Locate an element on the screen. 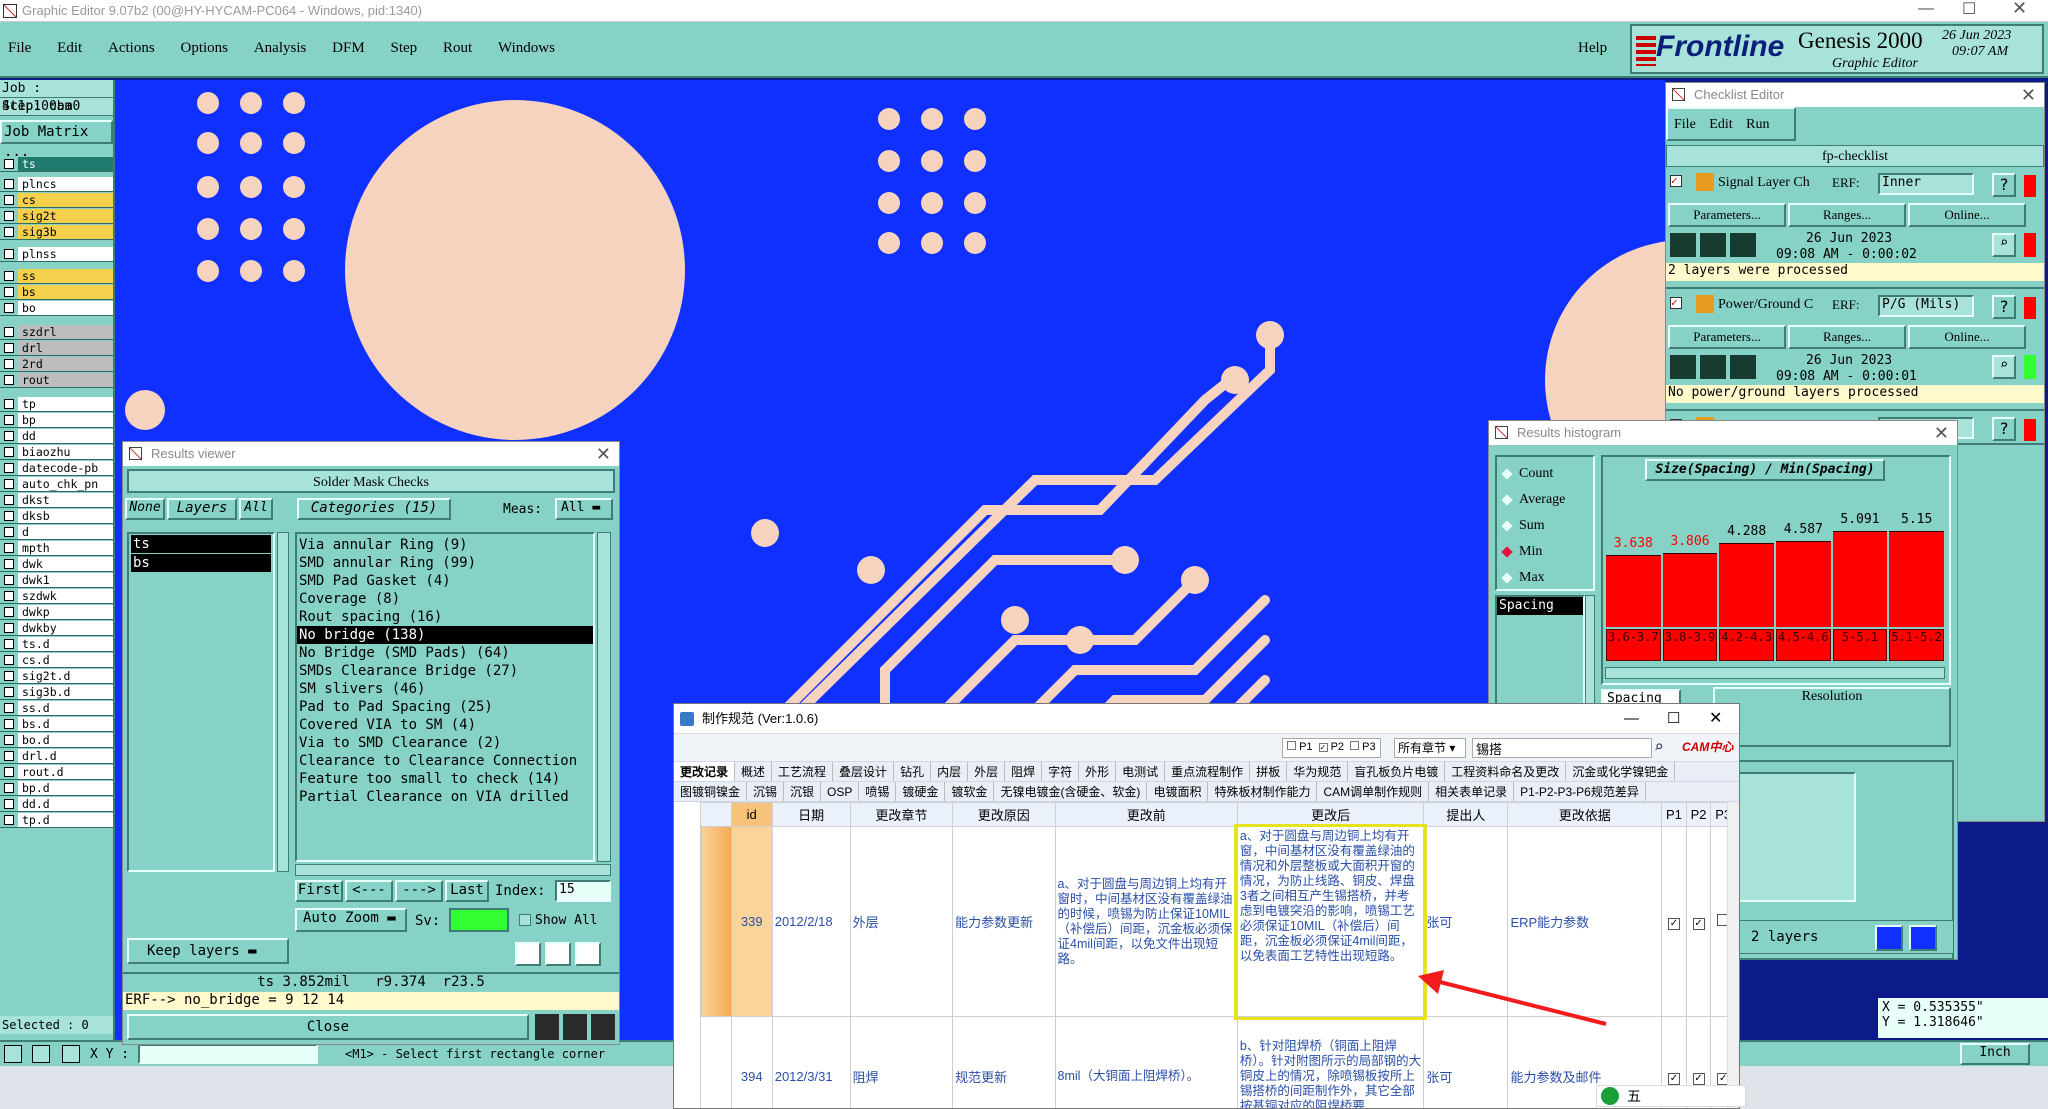 The width and height of the screenshot is (2048, 1109). layer-row: dwkp is located at coordinates (56, 612).